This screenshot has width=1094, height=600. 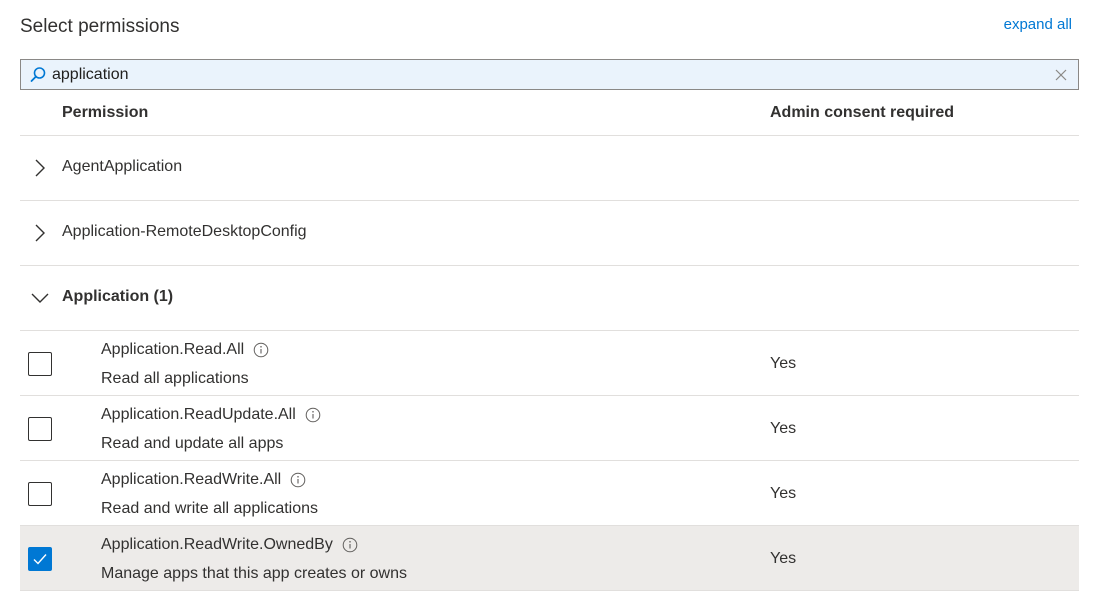 What do you see at coordinates (118, 296) in the screenshot?
I see `group-label: Application (1)` at bounding box center [118, 296].